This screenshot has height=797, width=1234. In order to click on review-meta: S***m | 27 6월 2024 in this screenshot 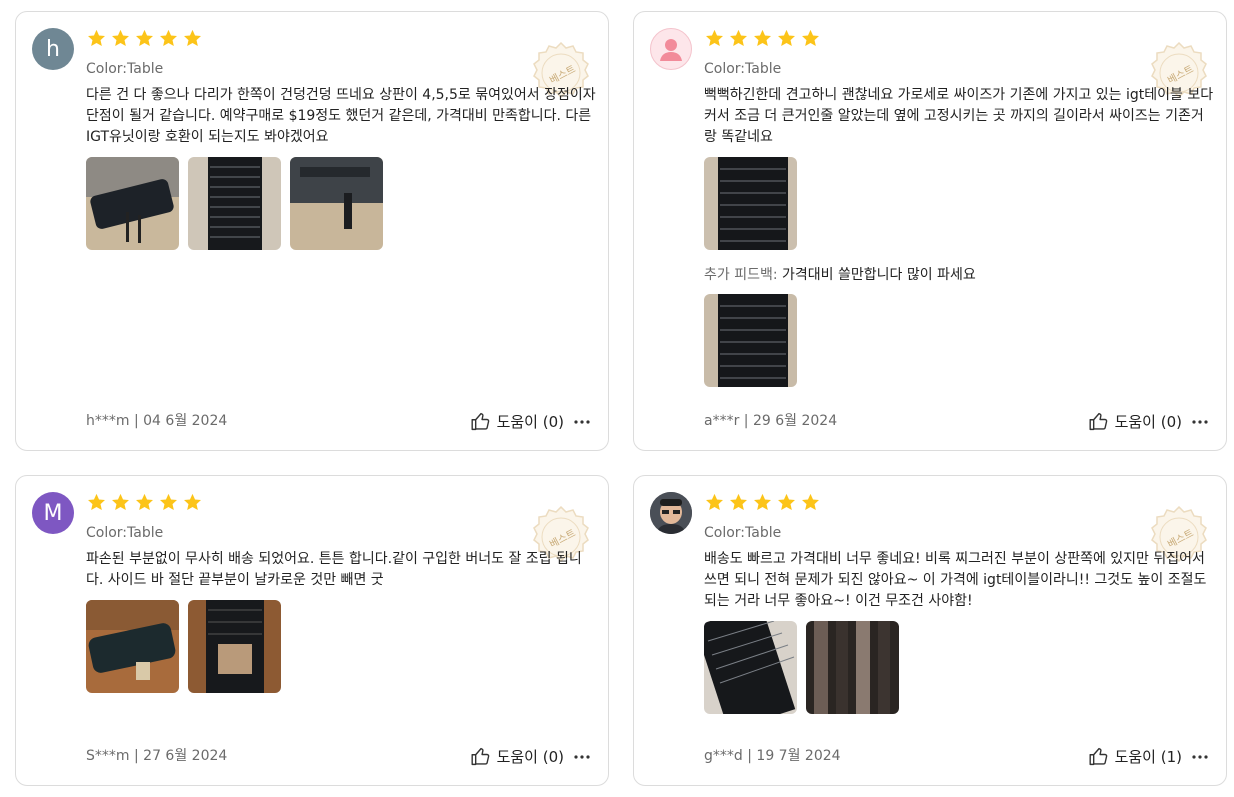, I will do `click(157, 756)`.